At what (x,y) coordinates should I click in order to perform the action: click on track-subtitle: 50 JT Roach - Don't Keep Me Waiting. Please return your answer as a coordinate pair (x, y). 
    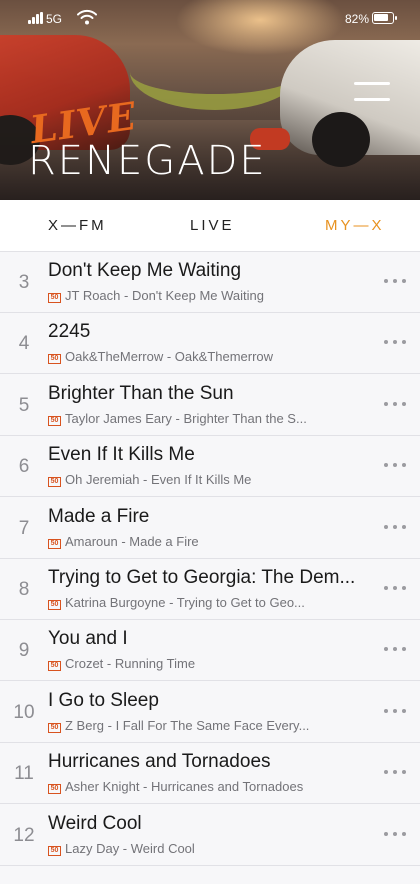
    Looking at the image, I should click on (208, 295).